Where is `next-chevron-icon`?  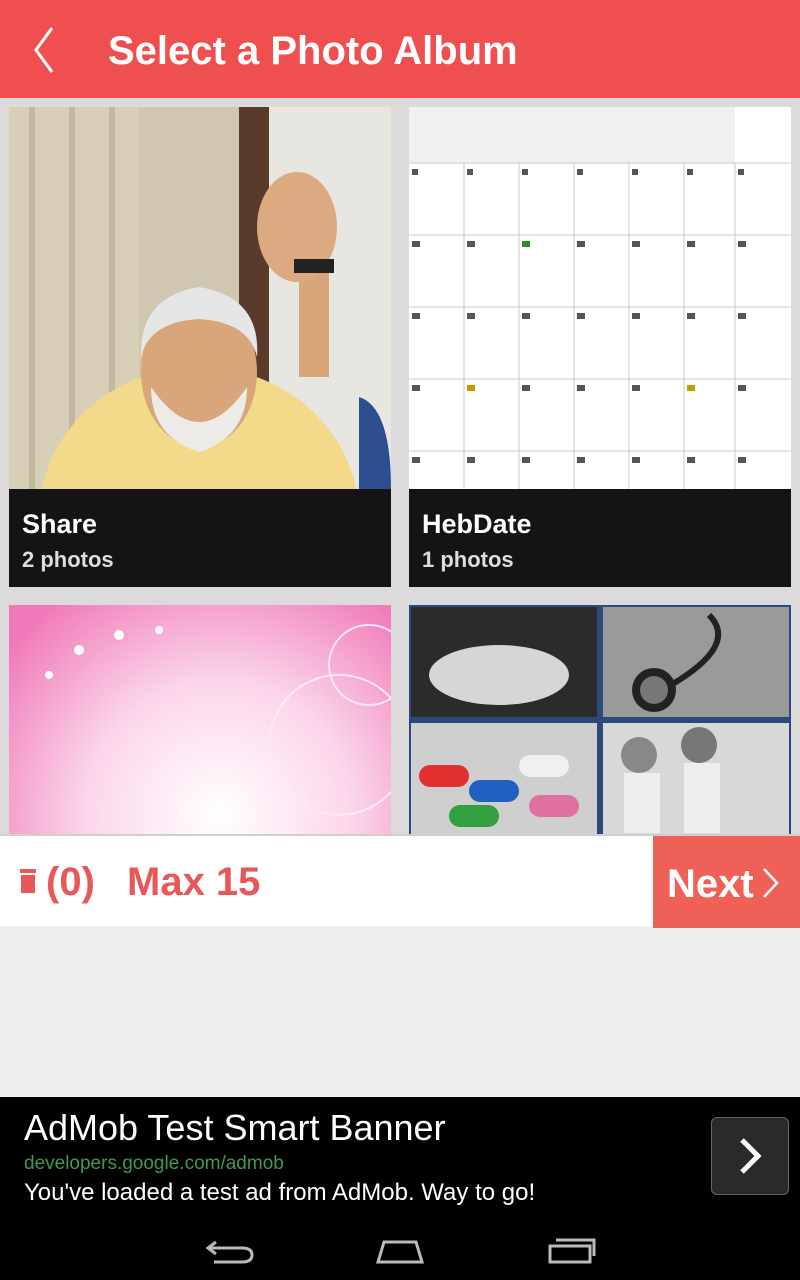
next-chevron-icon is located at coordinates (771, 883).